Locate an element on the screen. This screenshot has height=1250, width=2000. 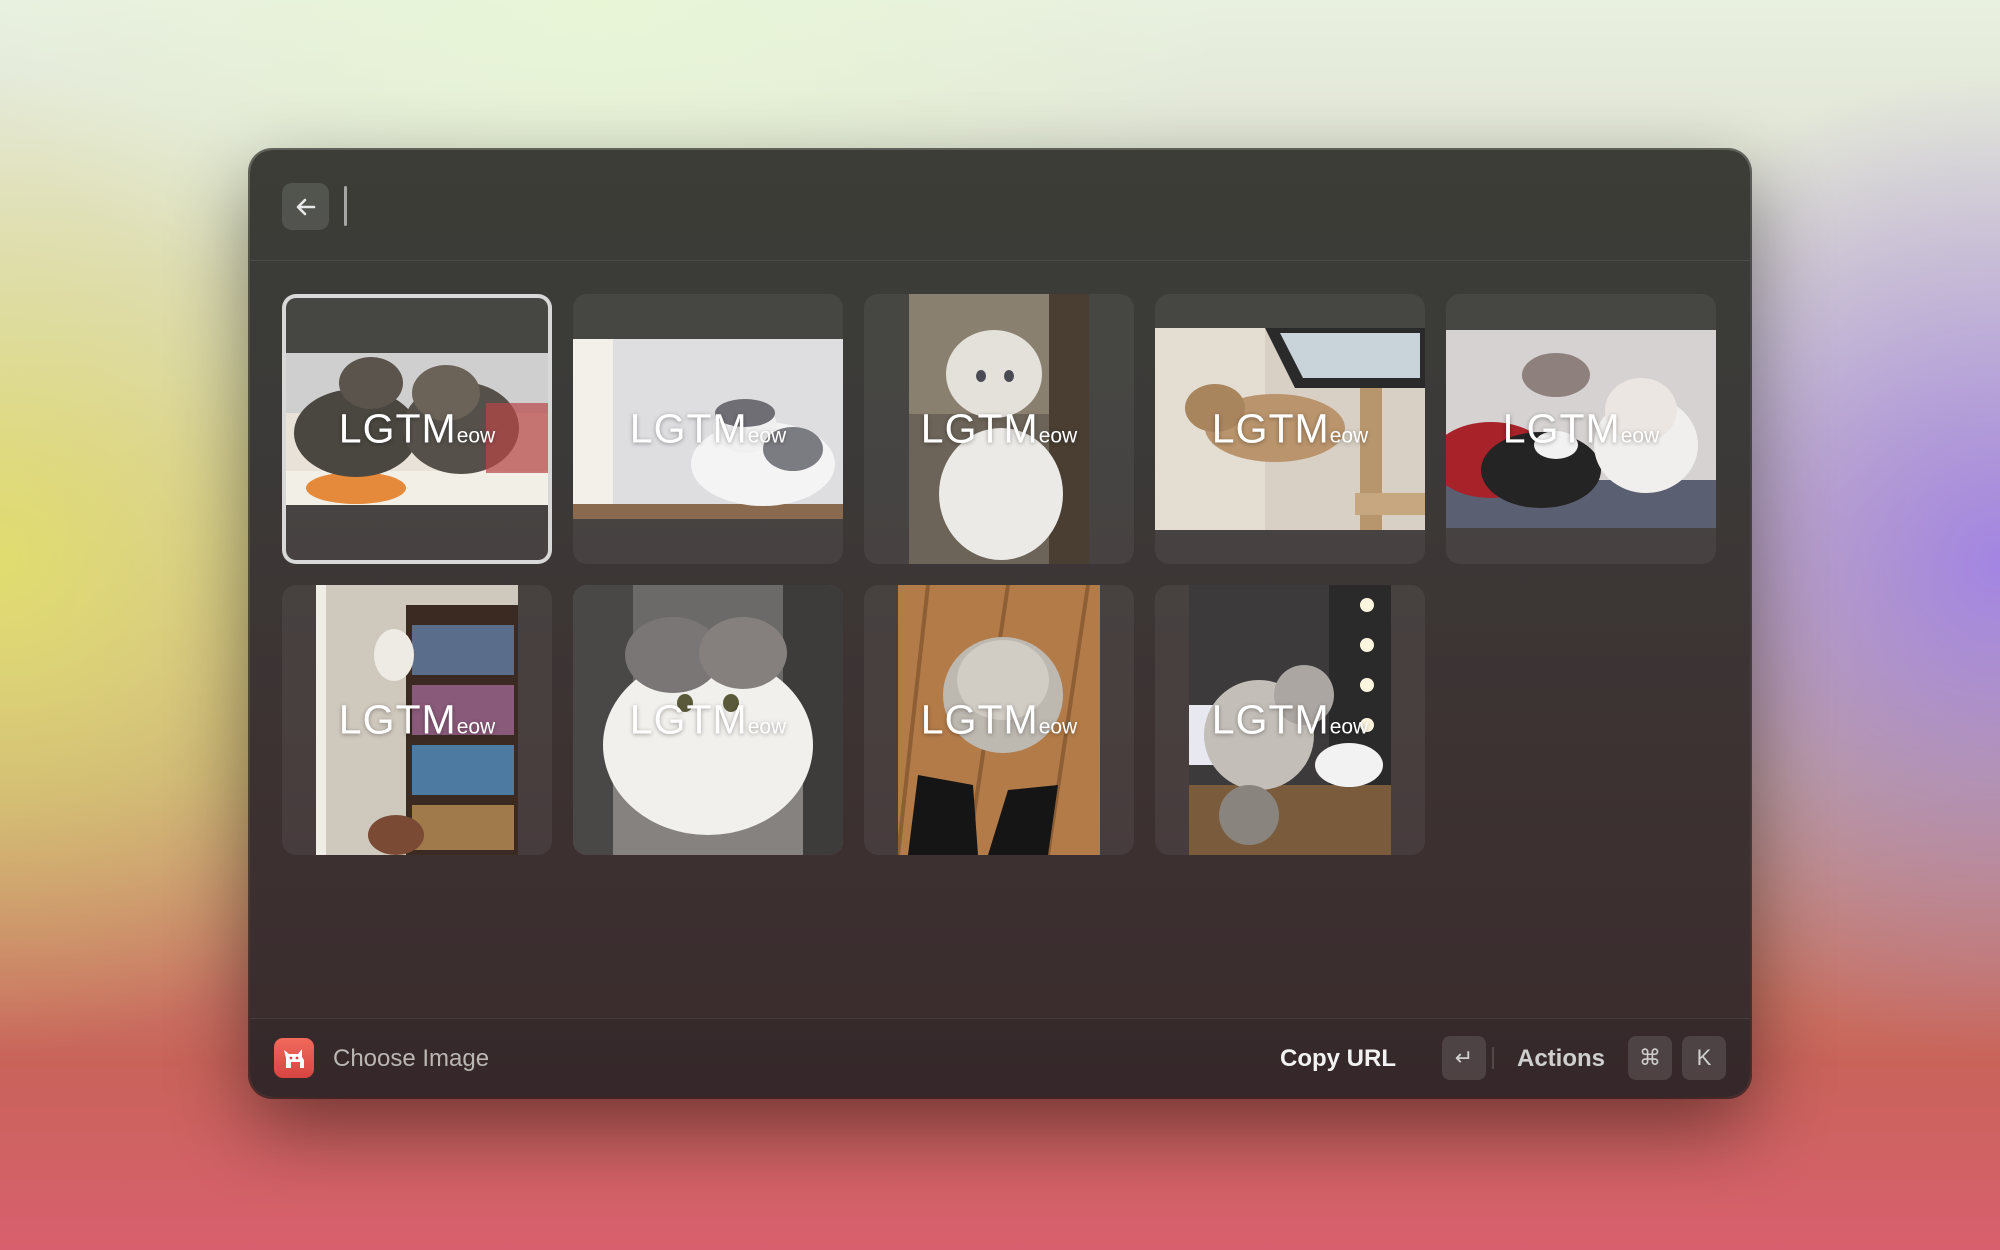
enter-key-hint: ↵ is located at coordinates (1464, 1058).